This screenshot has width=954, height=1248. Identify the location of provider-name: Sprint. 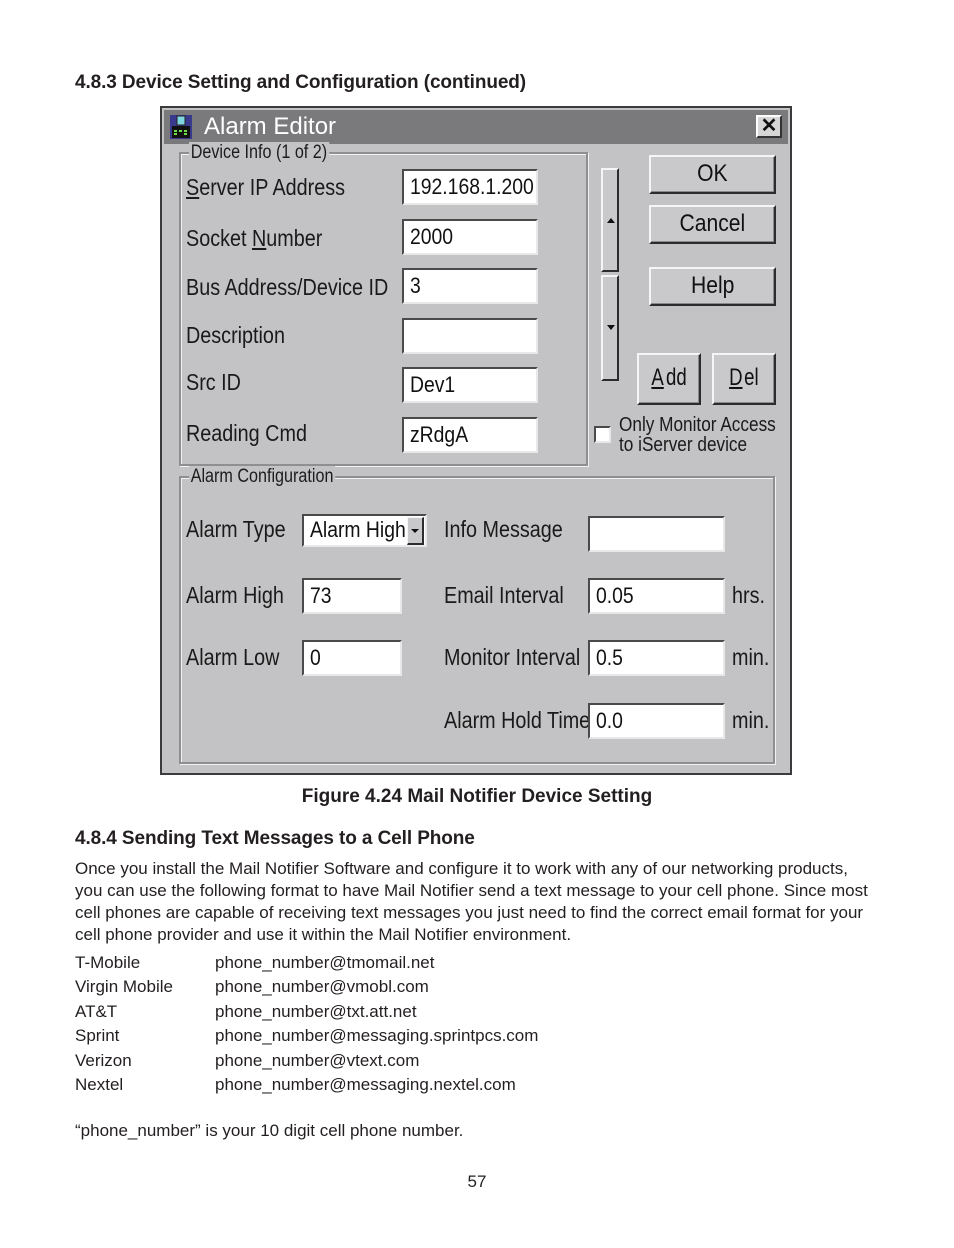
(97, 1036).